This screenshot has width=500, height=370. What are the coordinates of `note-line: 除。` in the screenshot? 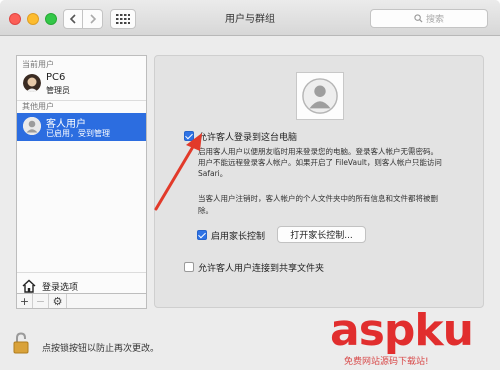 It's located at (205, 210).